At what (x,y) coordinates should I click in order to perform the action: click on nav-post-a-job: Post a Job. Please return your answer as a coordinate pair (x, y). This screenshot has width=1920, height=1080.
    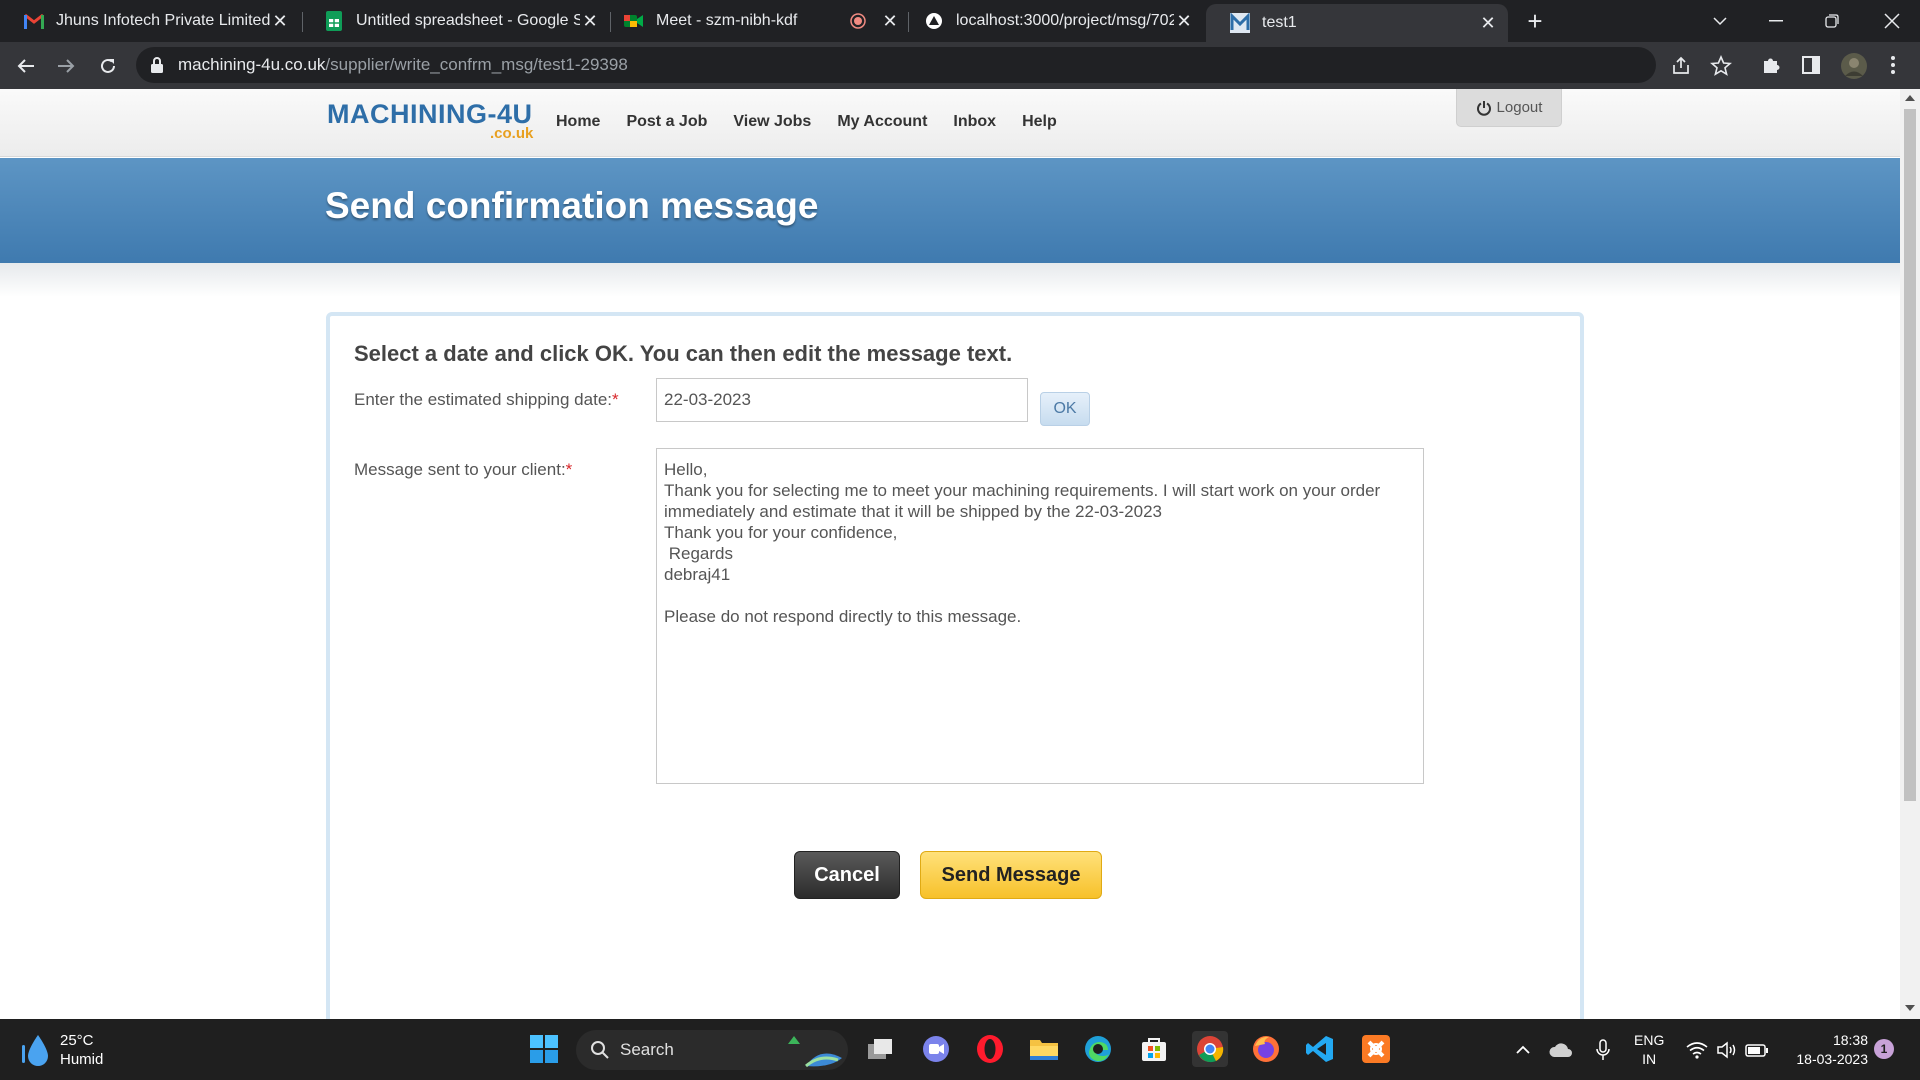
    Looking at the image, I should click on (666, 122).